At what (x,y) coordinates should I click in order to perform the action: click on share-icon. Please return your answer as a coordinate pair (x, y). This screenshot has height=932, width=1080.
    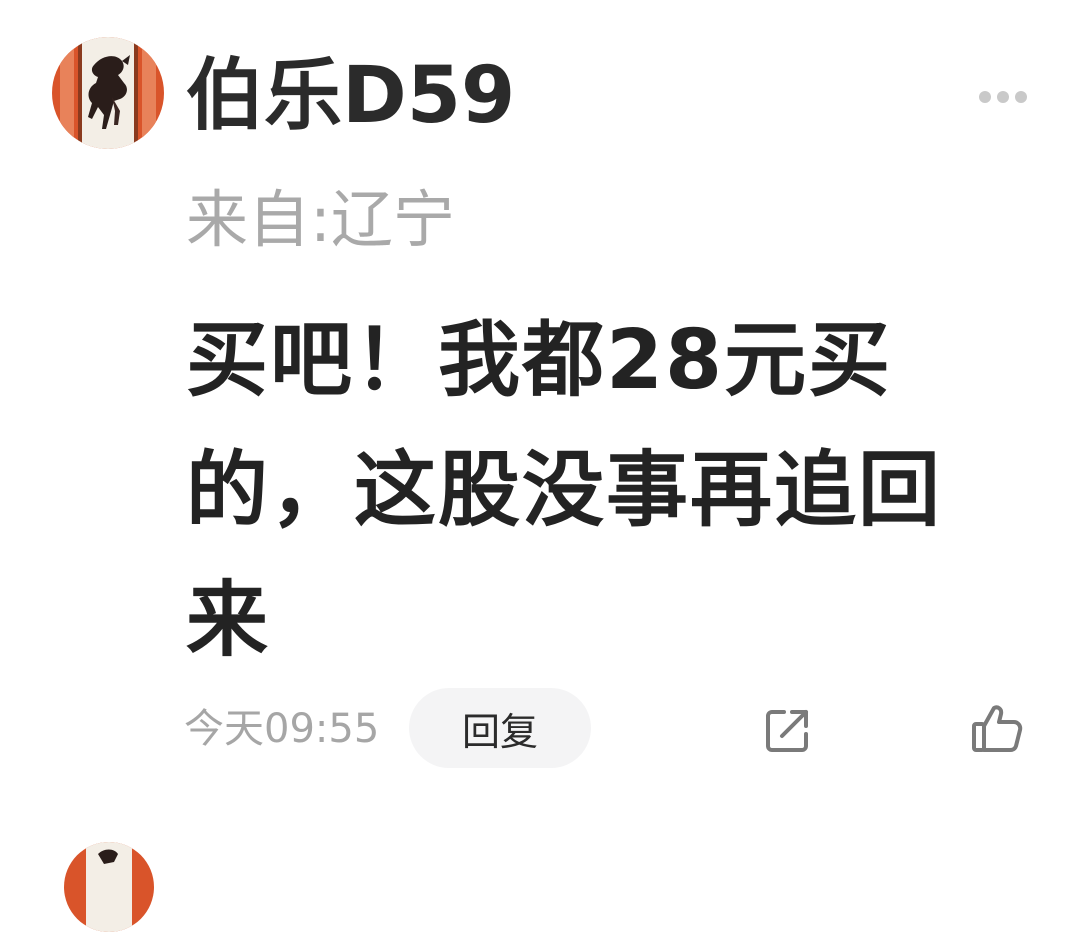
    Looking at the image, I should click on (787, 731).